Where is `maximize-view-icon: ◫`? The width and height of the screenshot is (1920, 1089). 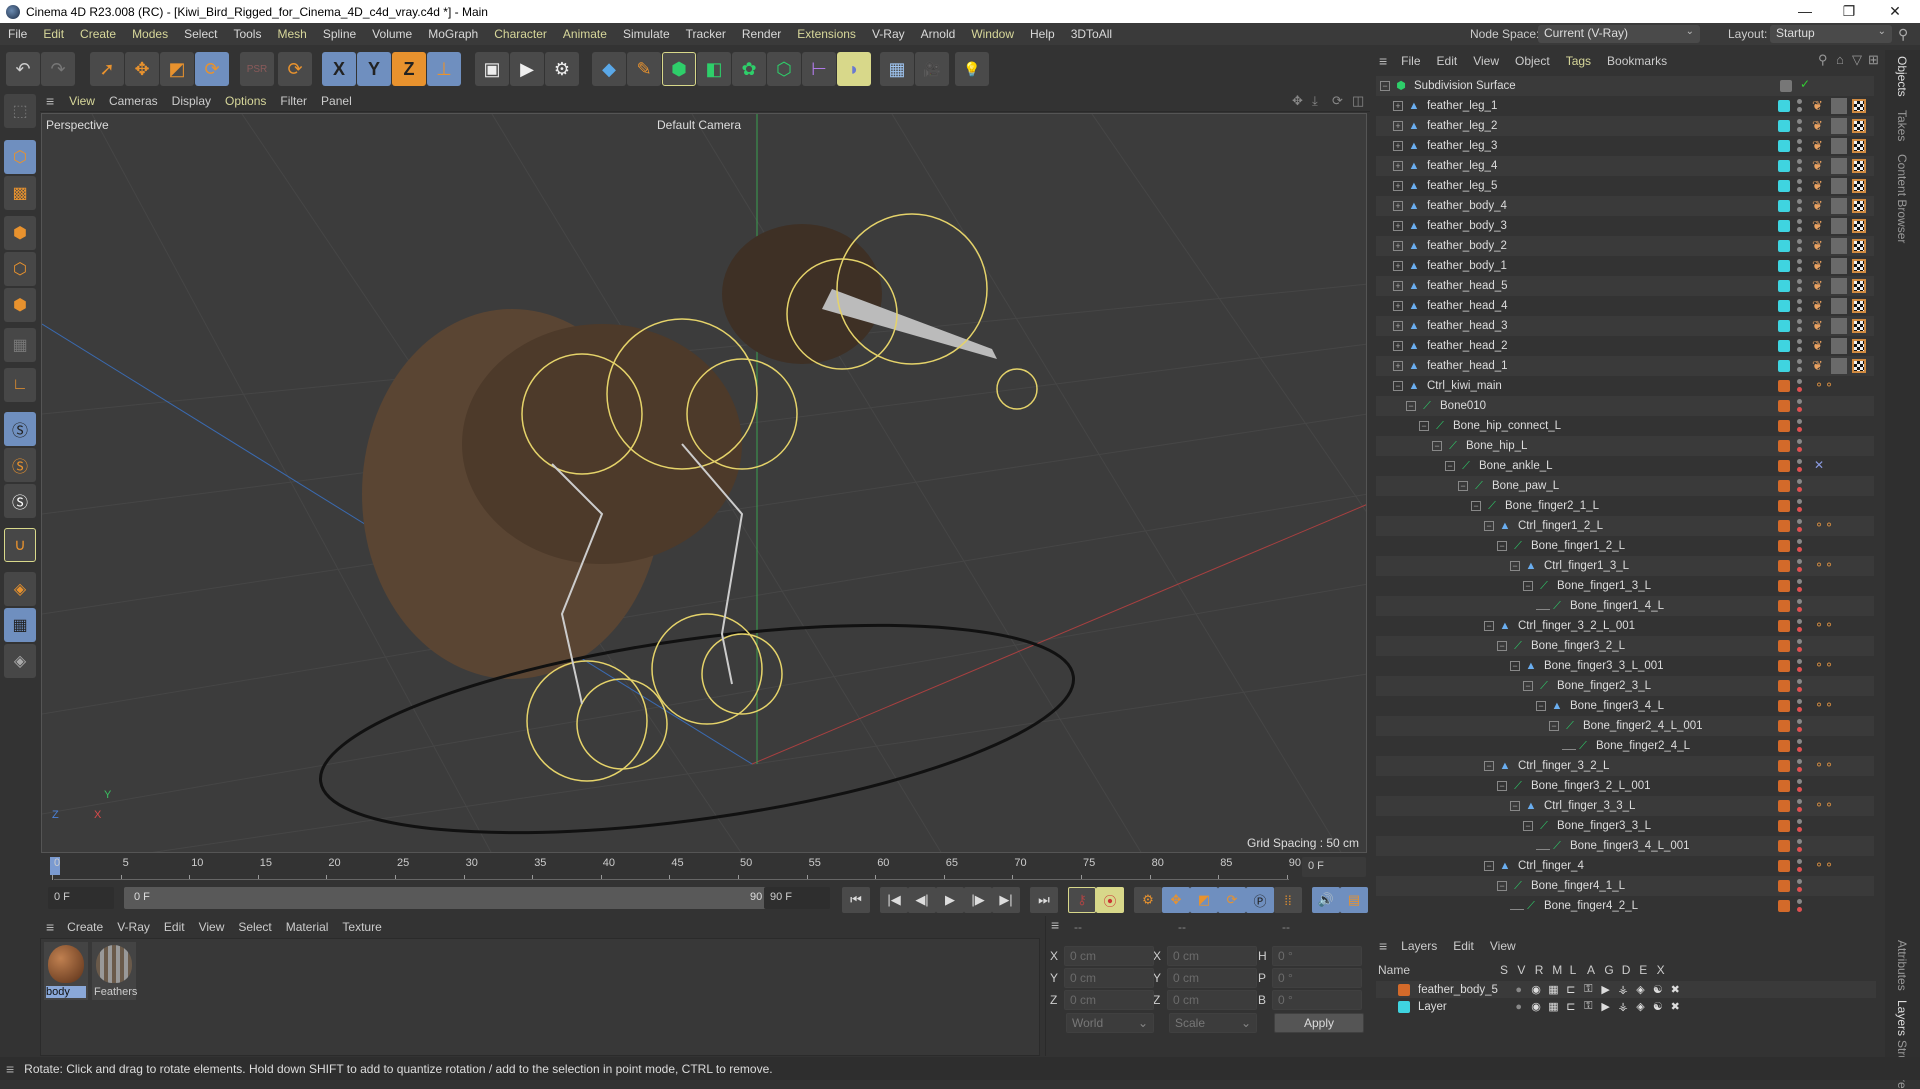
maximize-view-icon: ◫ is located at coordinates (1358, 101).